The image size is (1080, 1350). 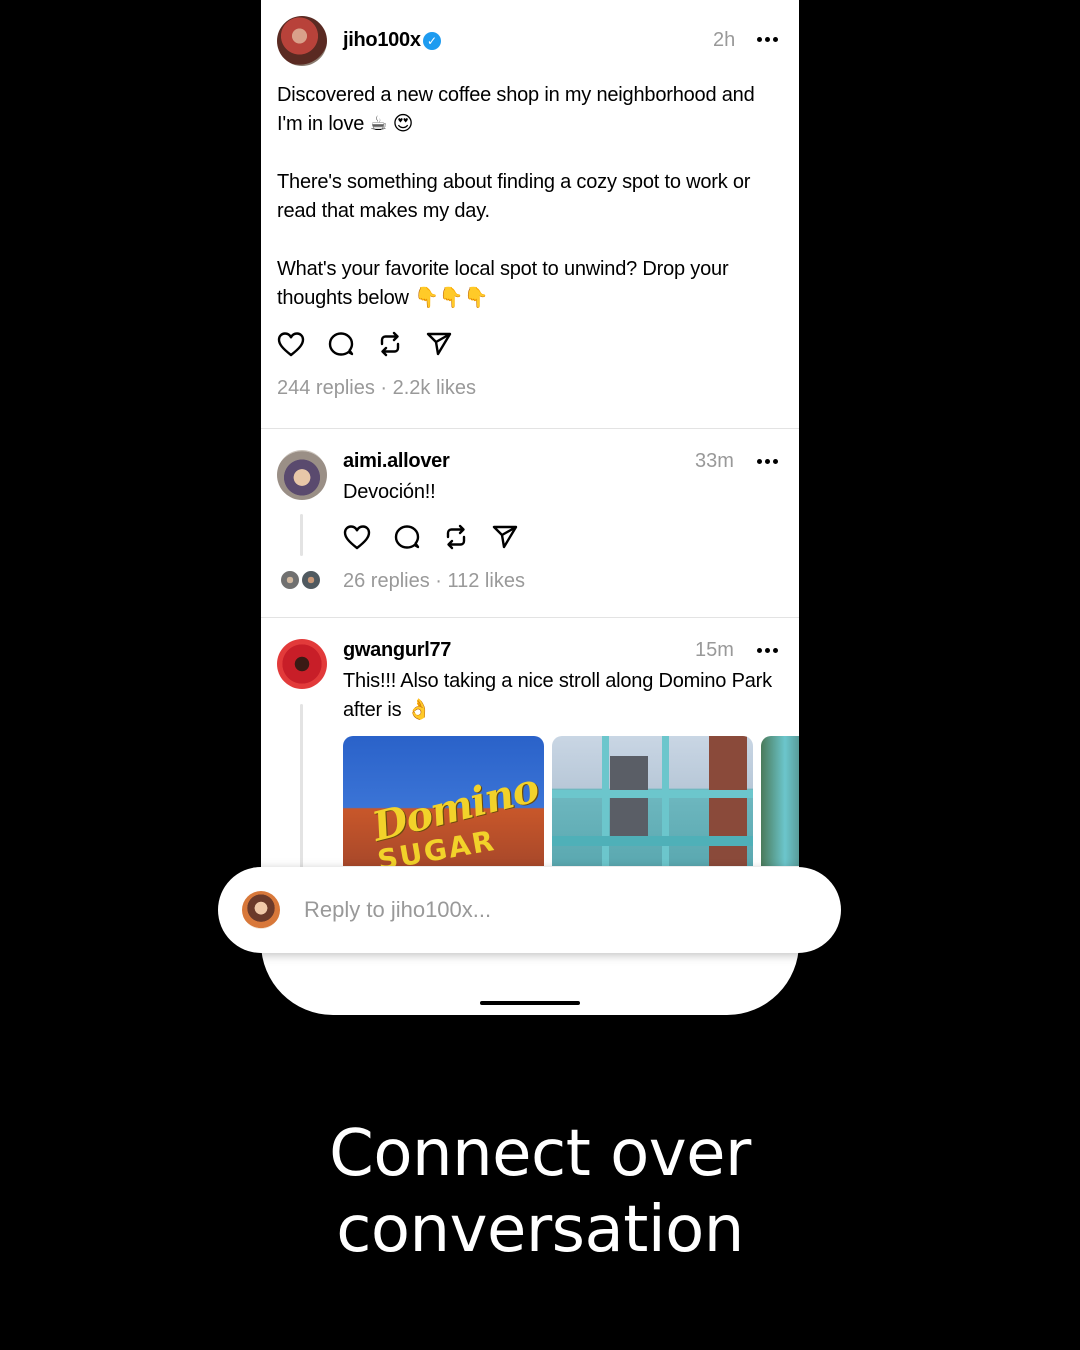 What do you see at coordinates (780, 801) in the screenshot?
I see `photo-third` at bounding box center [780, 801].